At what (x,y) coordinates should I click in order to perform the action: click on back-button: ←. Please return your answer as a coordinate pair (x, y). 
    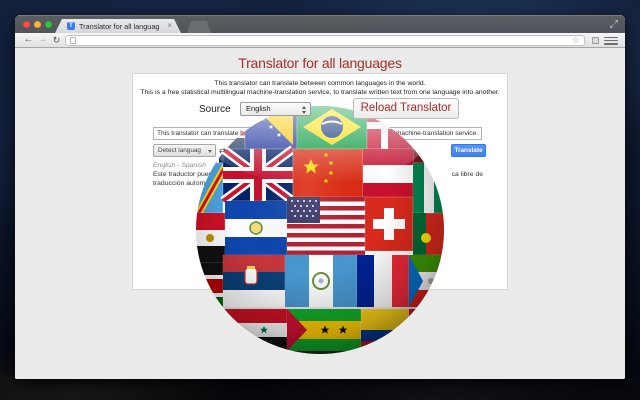
    Looking at the image, I should click on (28, 40).